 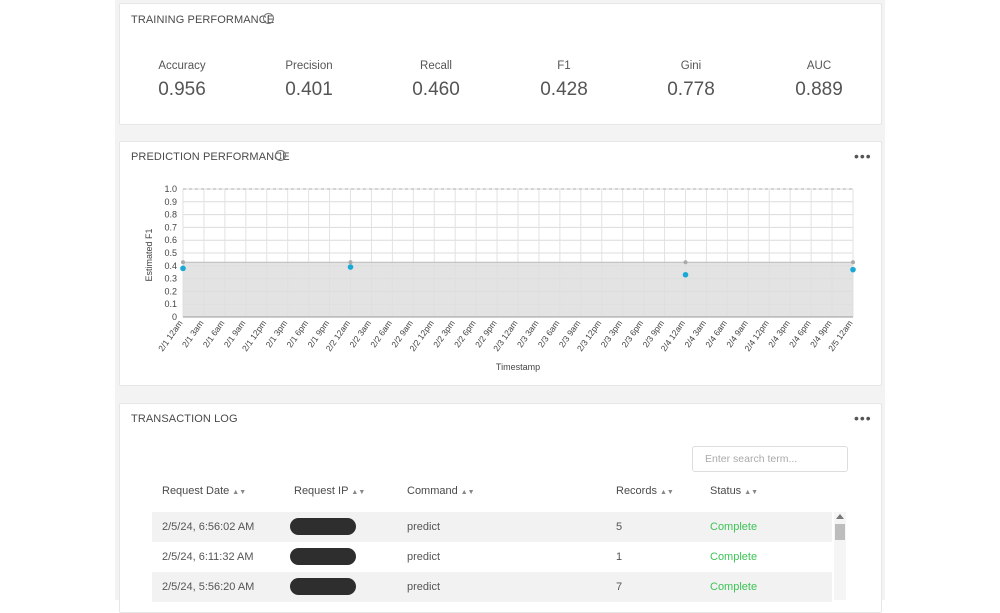 I want to click on column-header-records: Records ▲▼, so click(x=645, y=491).